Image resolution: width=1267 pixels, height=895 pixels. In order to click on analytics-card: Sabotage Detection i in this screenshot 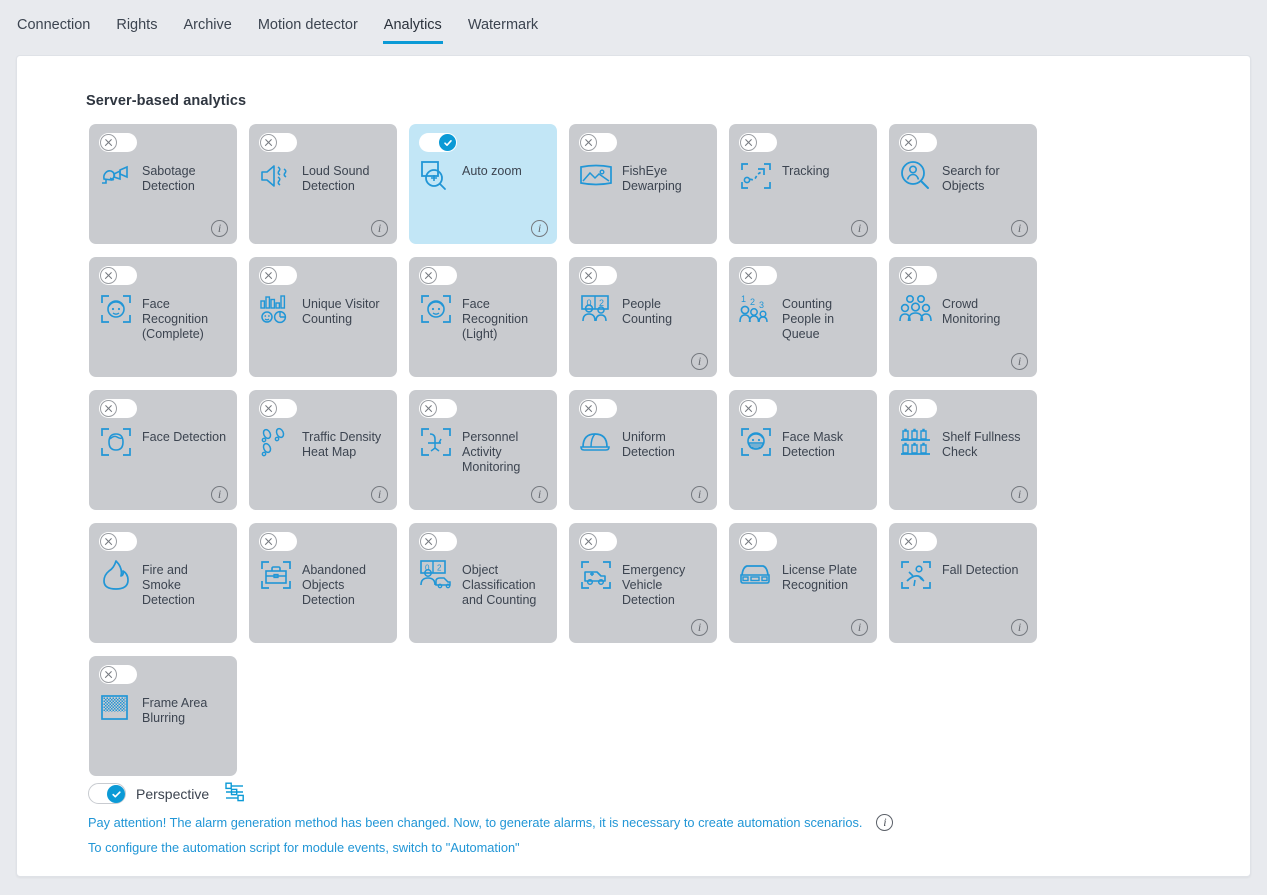, I will do `click(163, 184)`.